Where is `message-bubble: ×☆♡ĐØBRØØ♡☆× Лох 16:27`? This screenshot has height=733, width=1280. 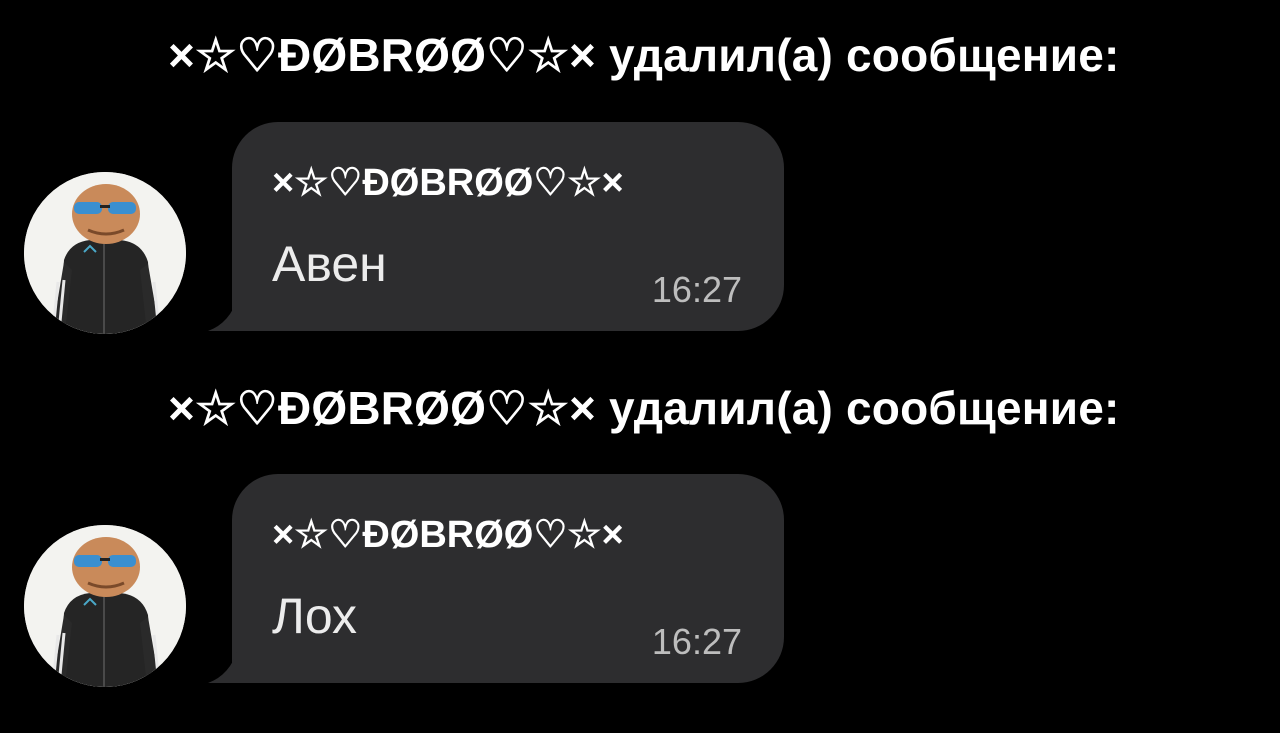 message-bubble: ×☆♡ĐØBRØØ♡☆× Лох 16:27 is located at coordinates (496, 578).